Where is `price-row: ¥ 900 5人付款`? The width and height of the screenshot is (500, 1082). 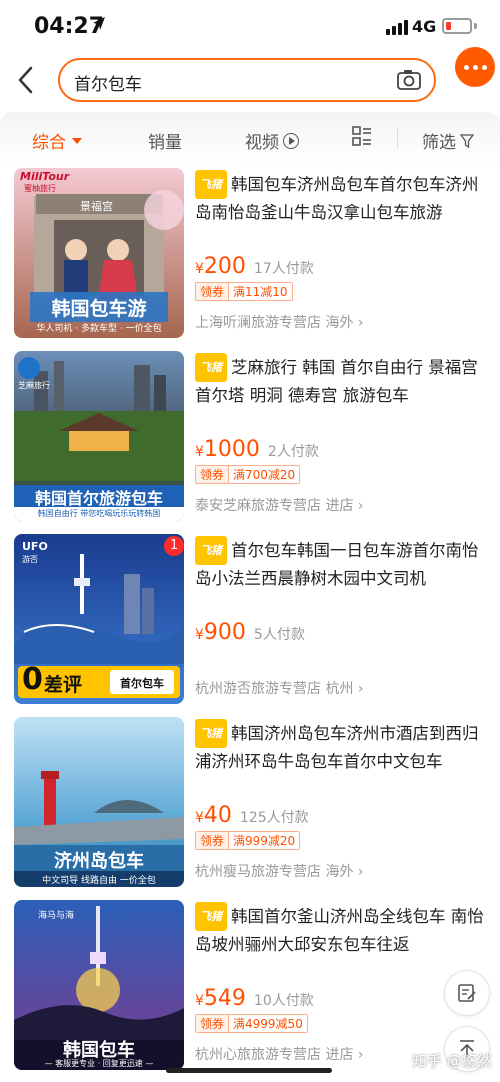
price-row: ¥ 900 5人付款 is located at coordinates (250, 632).